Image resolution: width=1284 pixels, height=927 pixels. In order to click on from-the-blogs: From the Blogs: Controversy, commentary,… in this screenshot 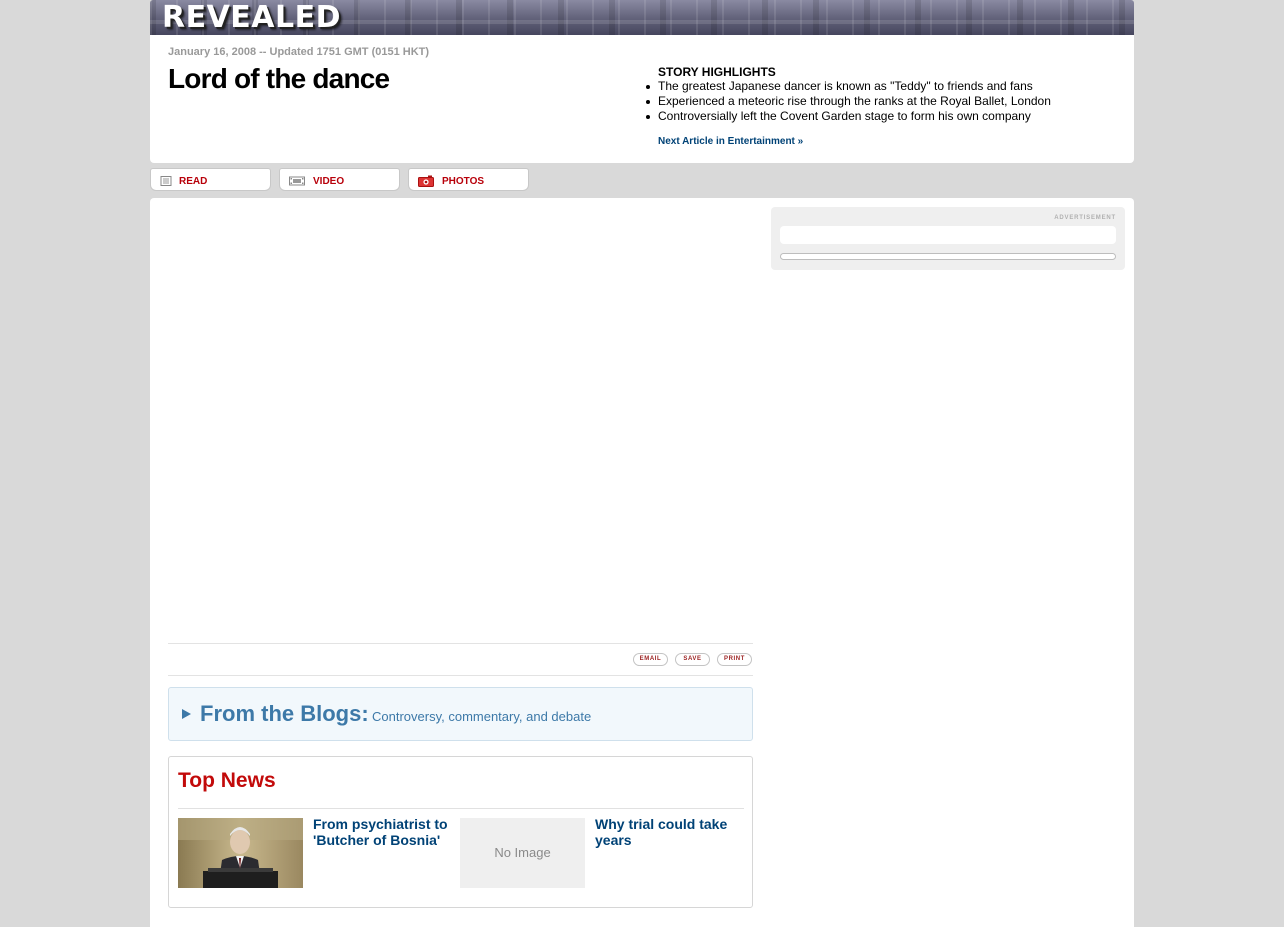, I will do `click(460, 714)`.